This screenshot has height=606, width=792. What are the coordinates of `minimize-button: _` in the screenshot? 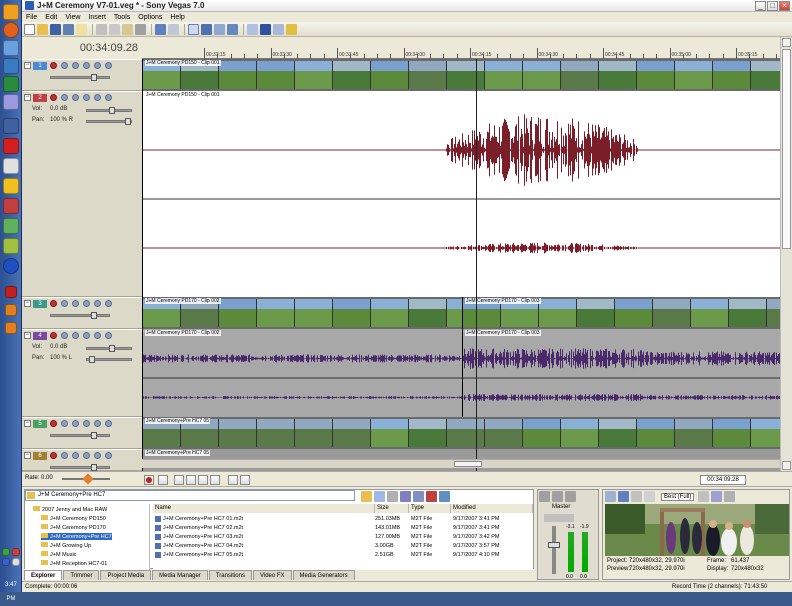 It's located at (760, 6).